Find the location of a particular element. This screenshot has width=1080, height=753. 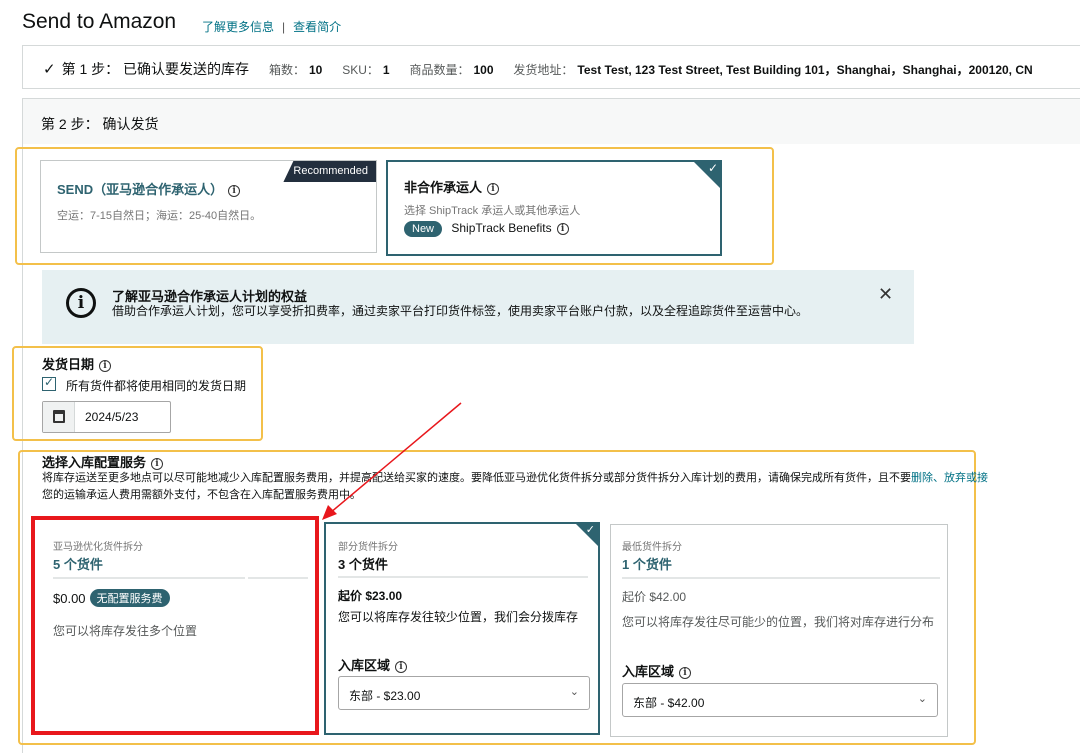

option-price: 起价 $42.00 is located at coordinates (654, 597).